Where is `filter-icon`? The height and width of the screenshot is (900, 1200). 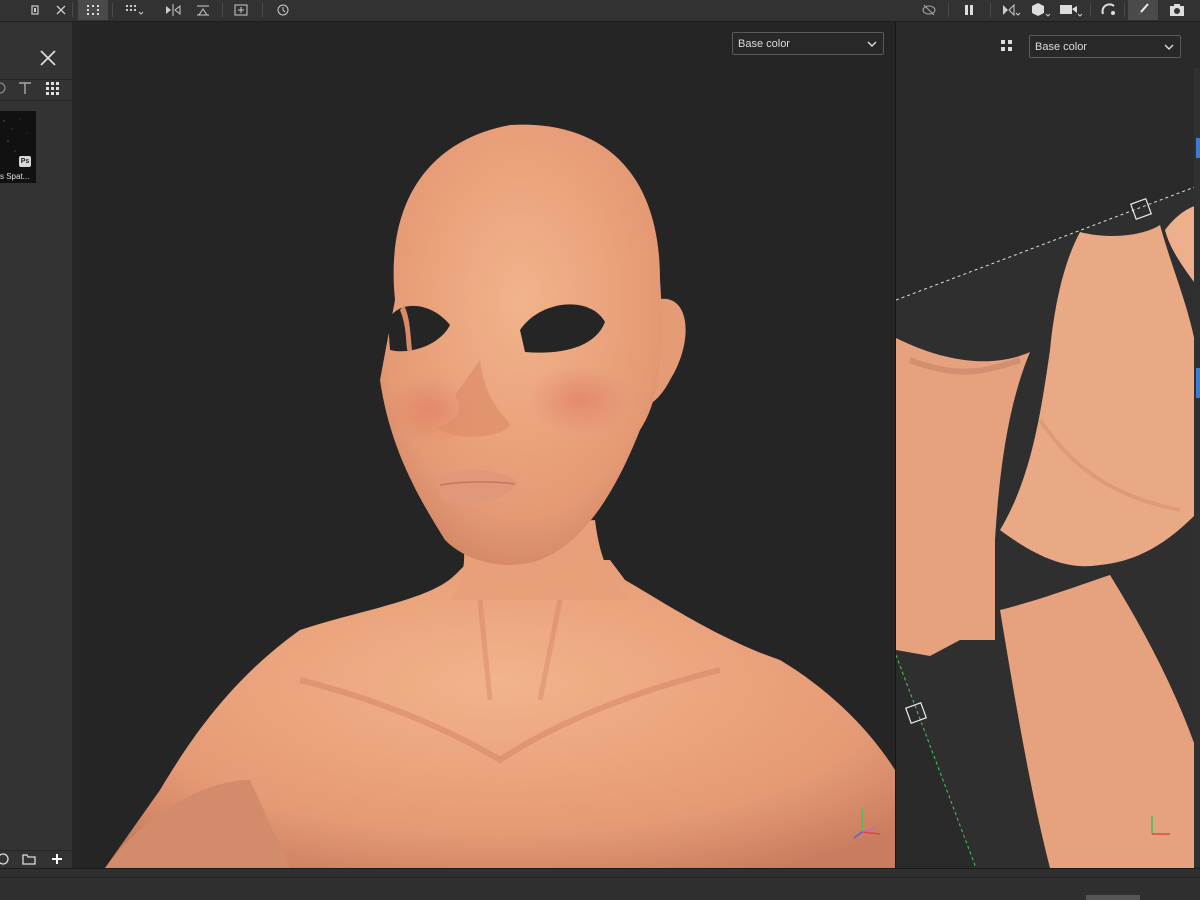
filter-icon is located at coordinates (4, 88).